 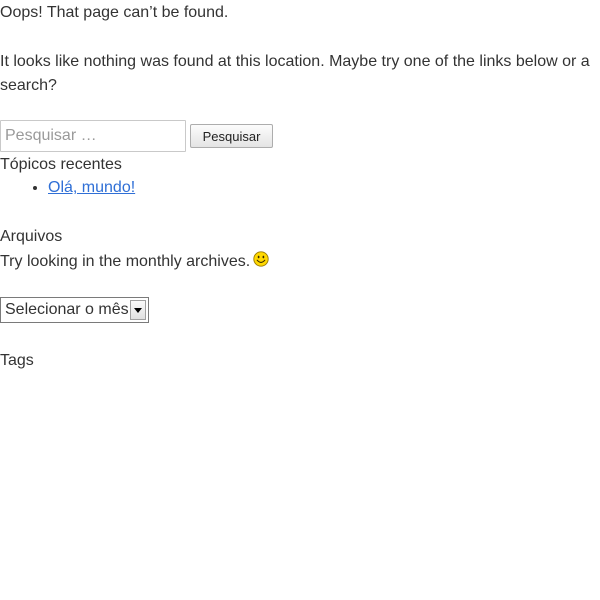 I want to click on month-select: Selecionar o mês, so click(x=74, y=310).